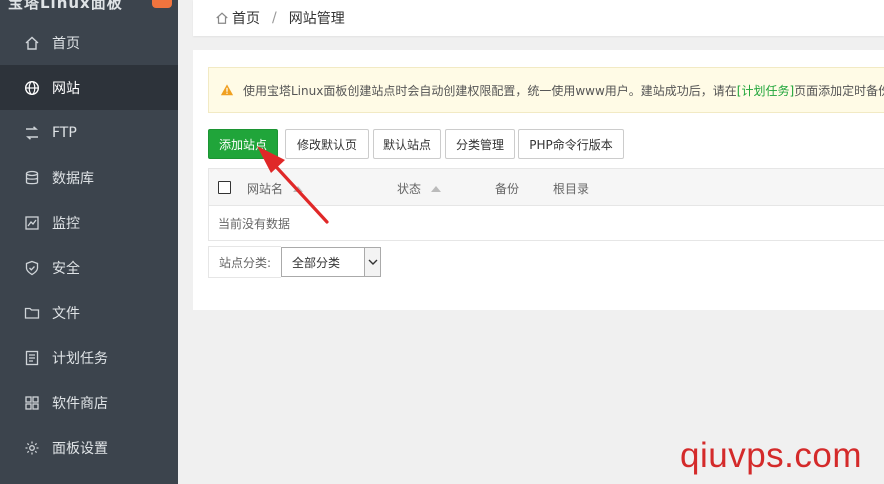  Describe the element at coordinates (316, 19) in the screenshot. I see `breadcrumb-current: 网站管理` at that location.